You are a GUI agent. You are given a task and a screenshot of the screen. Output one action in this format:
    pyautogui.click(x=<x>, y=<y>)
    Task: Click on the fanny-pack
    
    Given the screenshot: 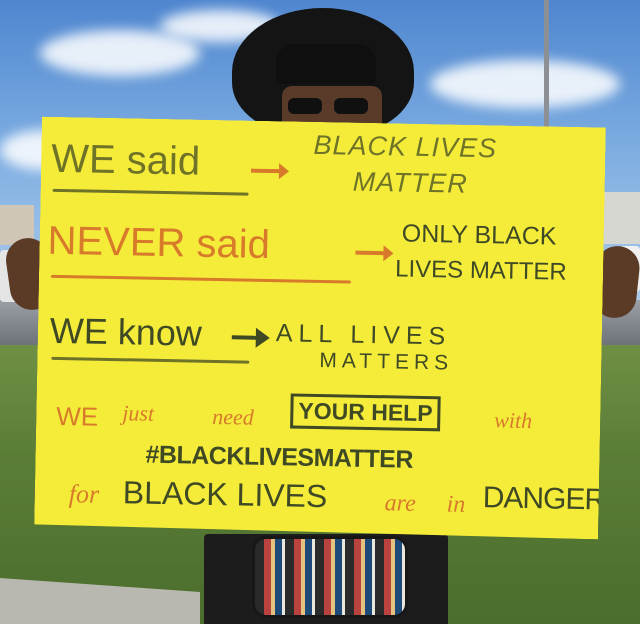 What is the action you would take?
    pyautogui.click(x=330, y=577)
    